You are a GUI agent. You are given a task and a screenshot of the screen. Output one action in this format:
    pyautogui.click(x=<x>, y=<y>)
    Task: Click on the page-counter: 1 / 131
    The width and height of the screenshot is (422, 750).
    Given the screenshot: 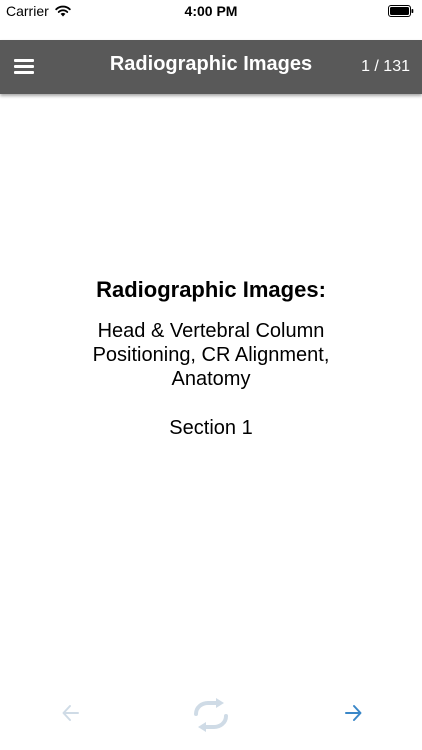 What is the action you would take?
    pyautogui.click(x=385, y=66)
    